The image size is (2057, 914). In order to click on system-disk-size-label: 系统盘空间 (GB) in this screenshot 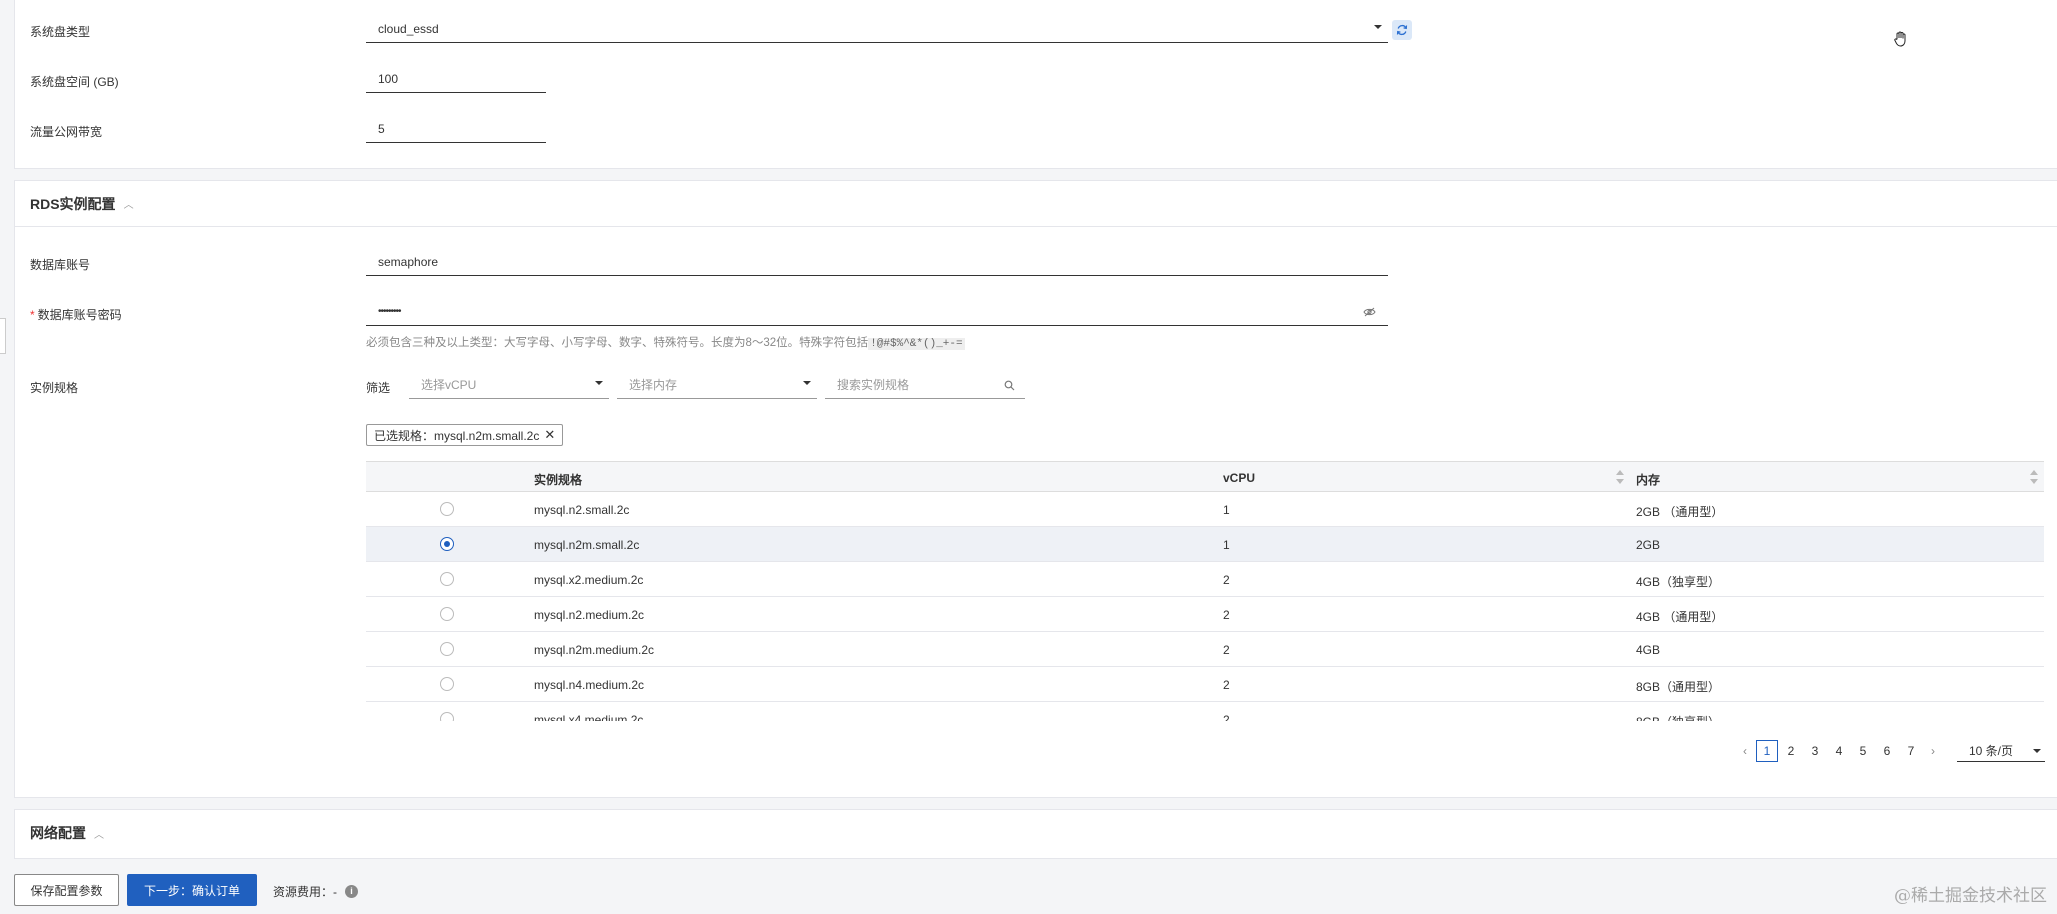, I will do `click(74, 82)`.